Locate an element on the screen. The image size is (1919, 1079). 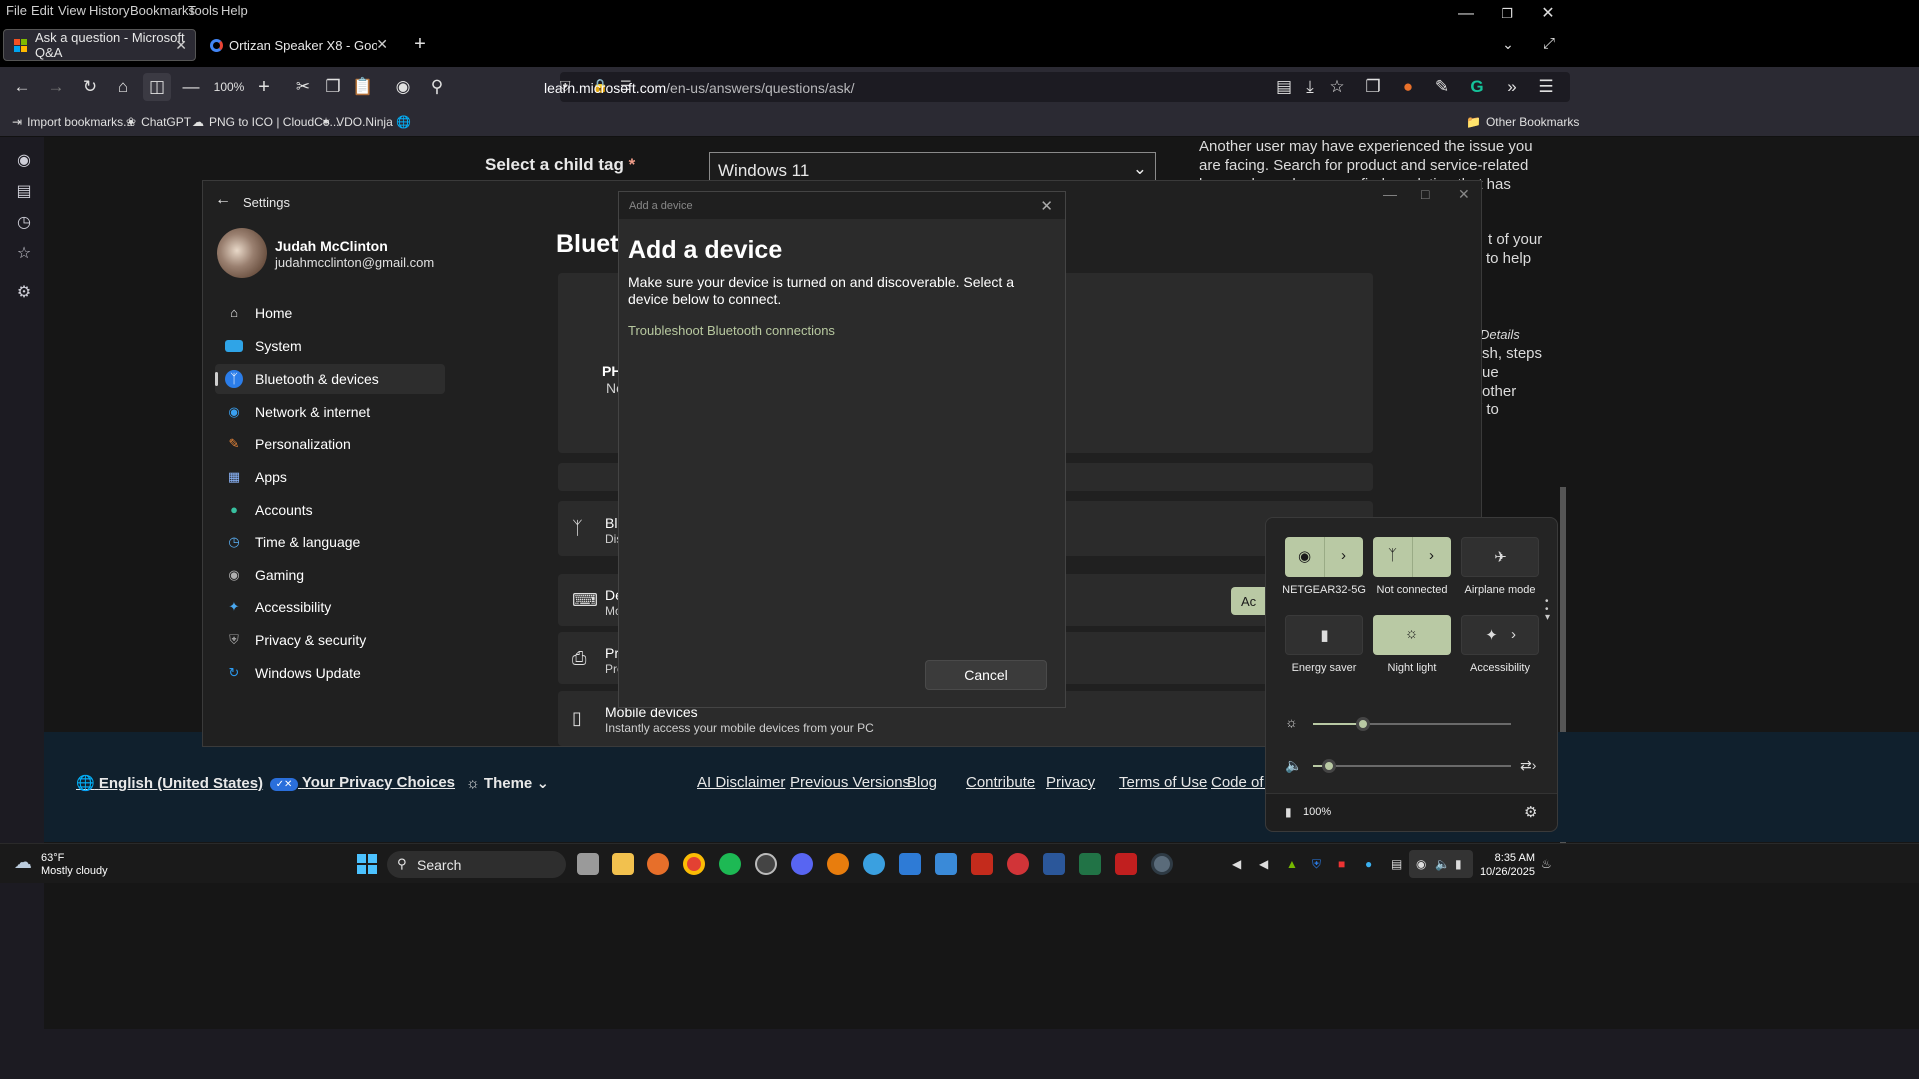
footer-link: Privacy is located at coordinates (1070, 782).